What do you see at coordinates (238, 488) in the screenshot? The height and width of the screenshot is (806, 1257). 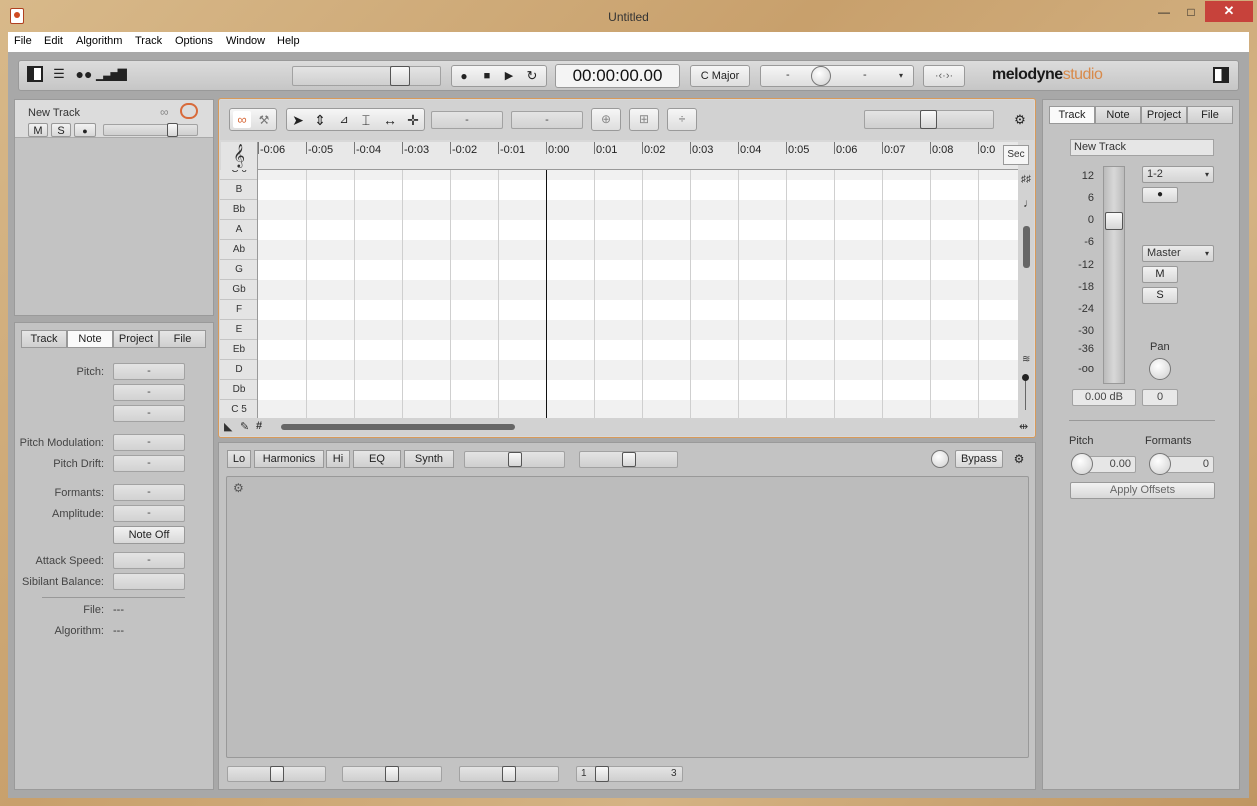 I see `lower-content-gear-icon: ⚙` at bounding box center [238, 488].